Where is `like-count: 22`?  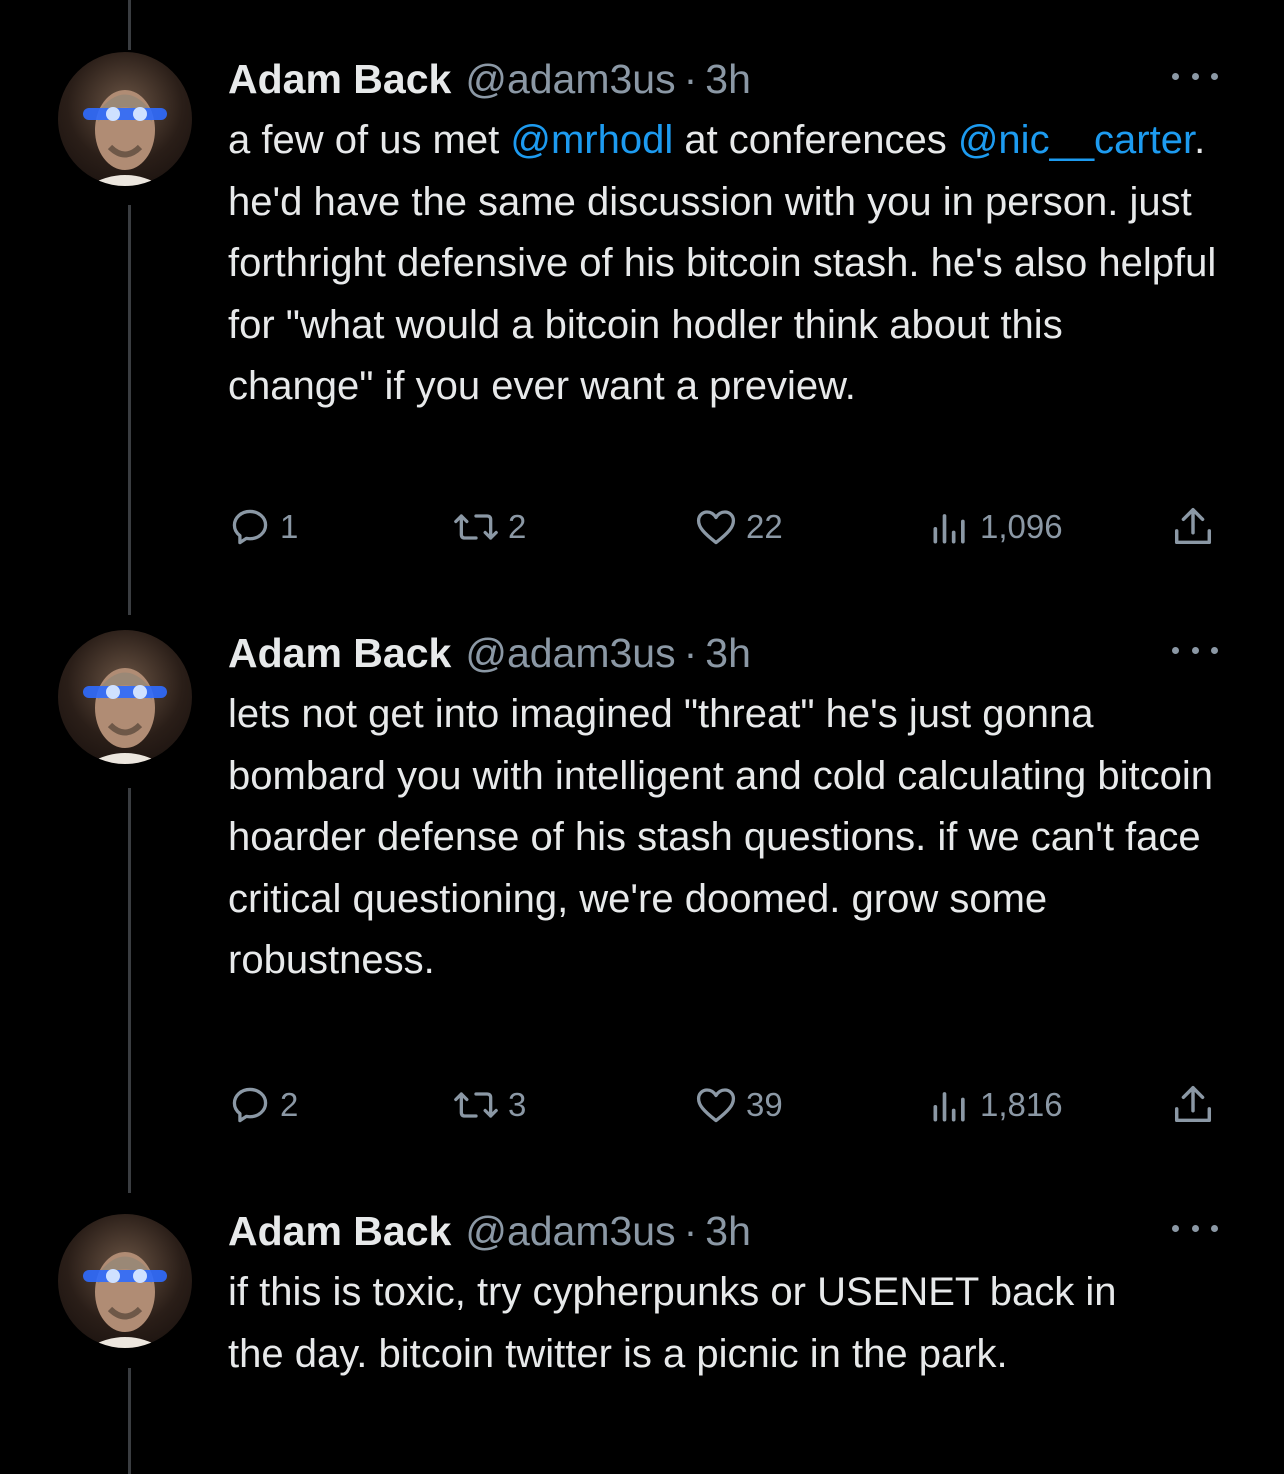 like-count: 22 is located at coordinates (764, 526).